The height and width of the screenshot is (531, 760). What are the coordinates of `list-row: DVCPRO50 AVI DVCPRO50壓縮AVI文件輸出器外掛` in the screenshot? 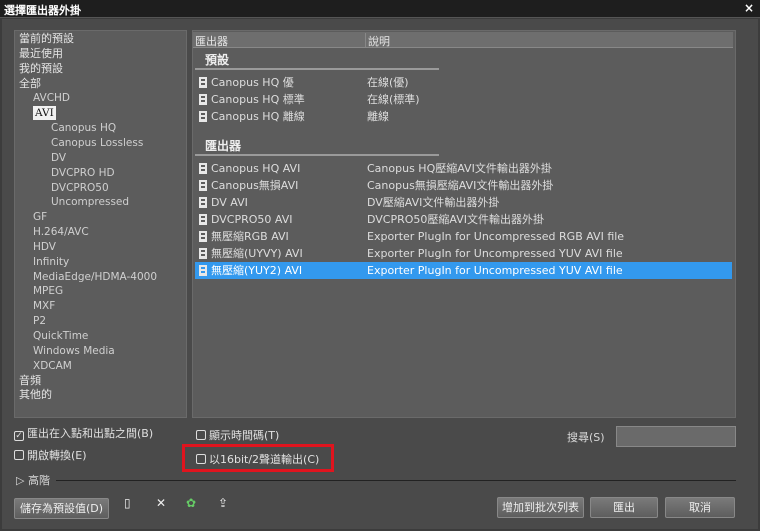 It's located at (463, 219).